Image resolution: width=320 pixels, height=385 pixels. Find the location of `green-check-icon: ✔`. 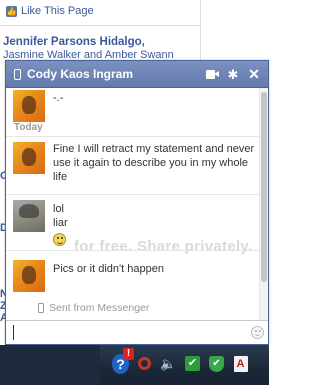

green-check-icon: ✔ is located at coordinates (192, 363).